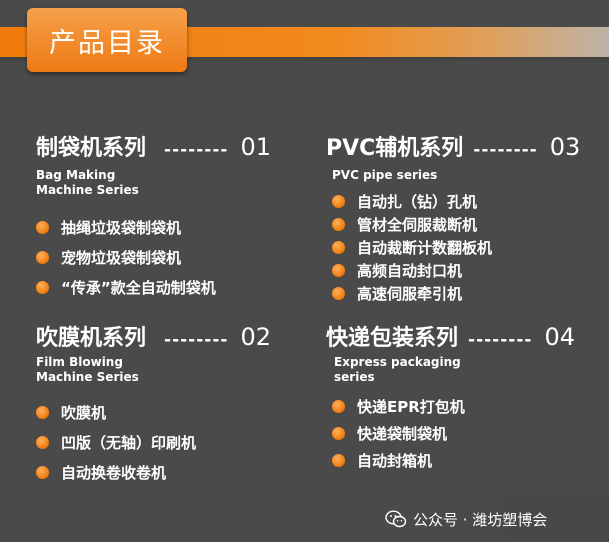  I want to click on catalog-title-tab: 产品目录, so click(107, 40).